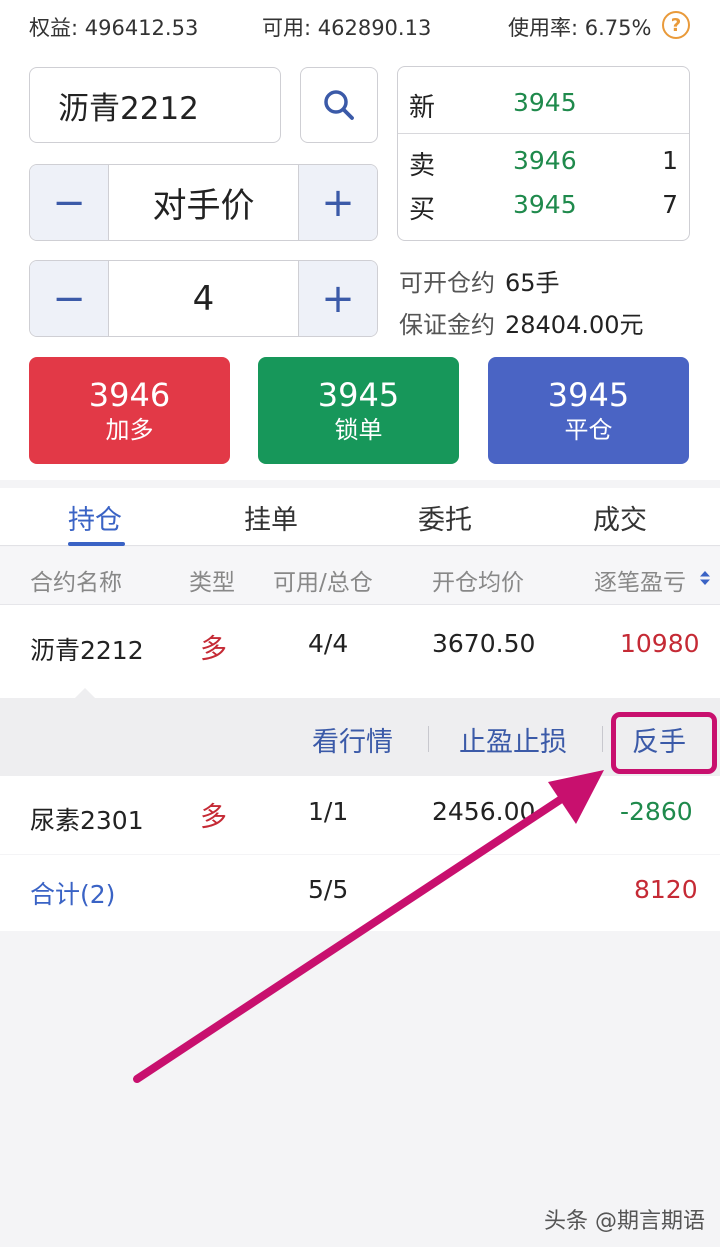  I want to click on tab-pending-orders: 挂单, so click(271, 517).